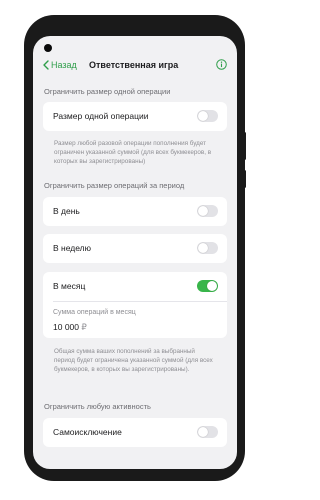 Image resolution: width=320 pixels, height=500 pixels. Describe the element at coordinates (97, 406) in the screenshot. I see `section-label-activity: Ограничить любую активность` at that location.